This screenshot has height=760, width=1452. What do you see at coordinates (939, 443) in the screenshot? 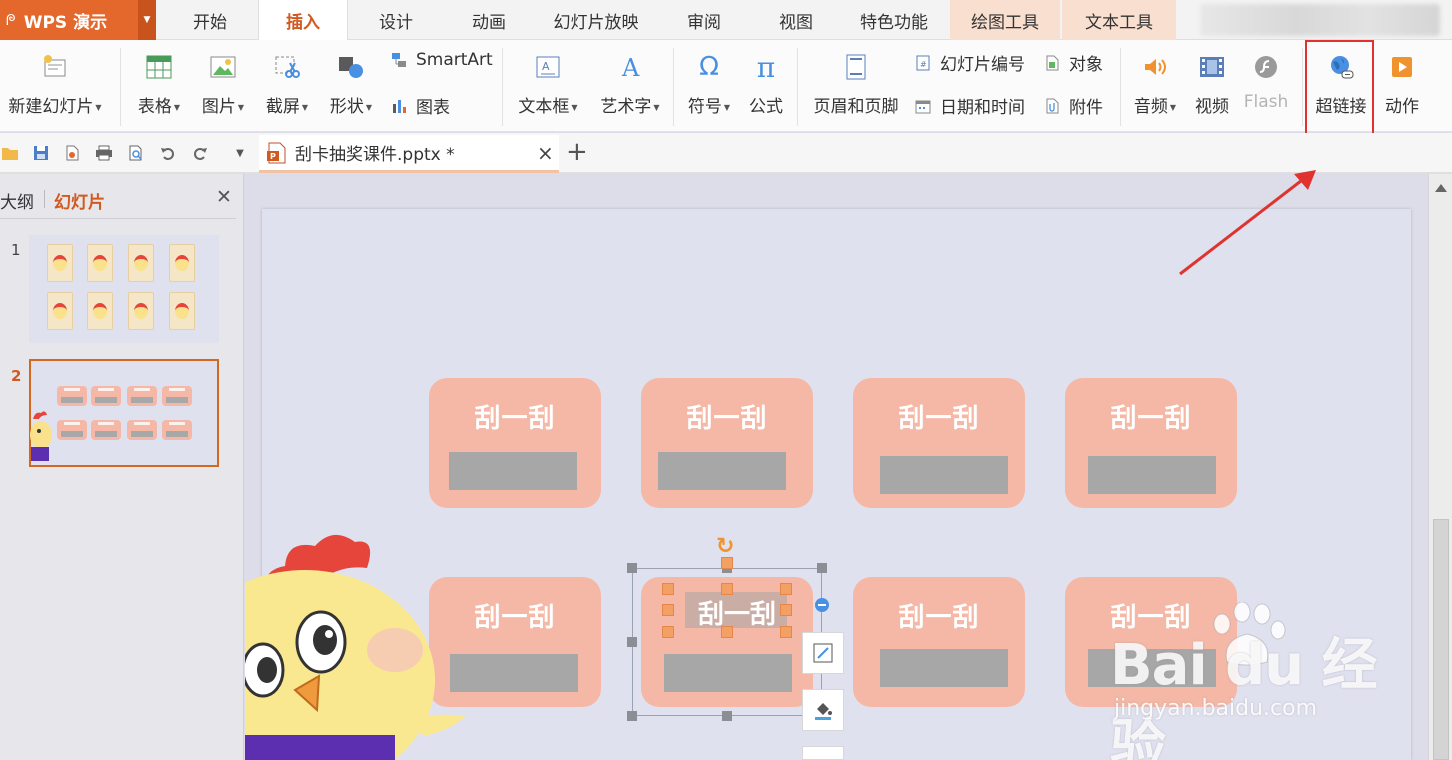
I see `scratch-card-3: 刮一刮` at bounding box center [939, 443].